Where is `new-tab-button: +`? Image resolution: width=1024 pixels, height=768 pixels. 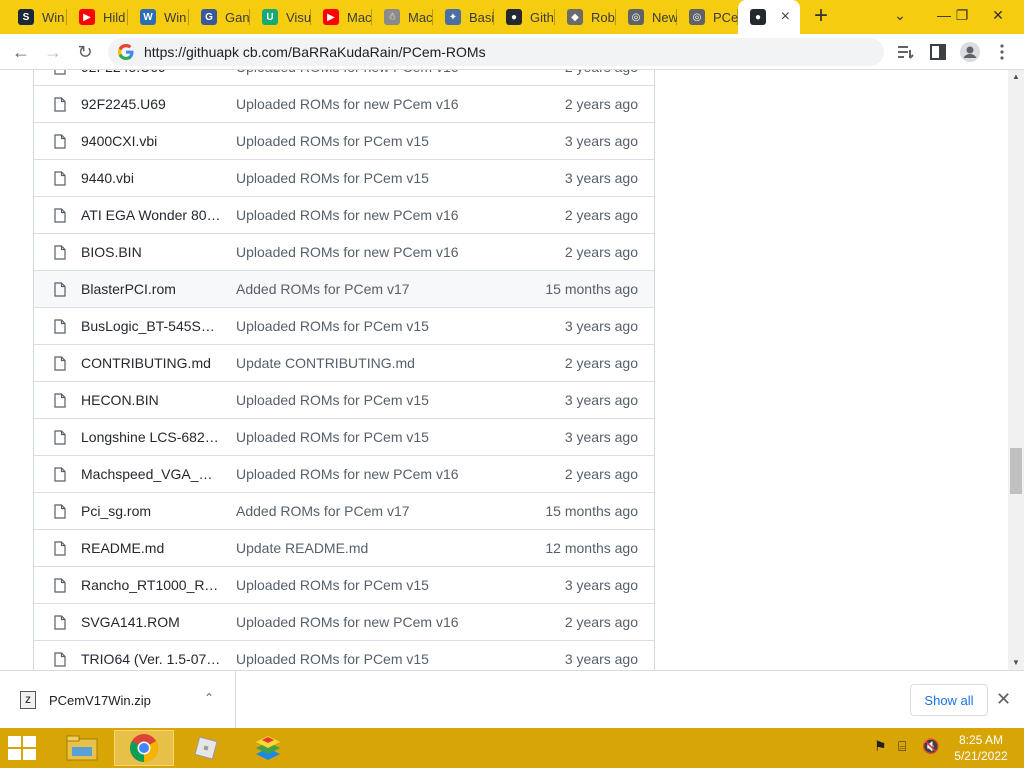 new-tab-button: + is located at coordinates (821, 17).